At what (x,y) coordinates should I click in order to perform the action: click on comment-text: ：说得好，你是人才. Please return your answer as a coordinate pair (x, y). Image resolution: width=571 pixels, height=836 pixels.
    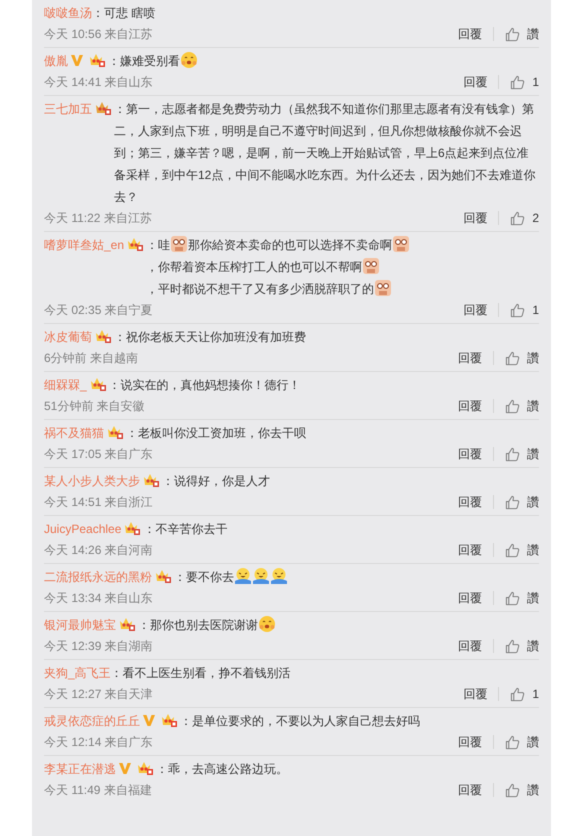
    Looking at the image, I should click on (216, 481).